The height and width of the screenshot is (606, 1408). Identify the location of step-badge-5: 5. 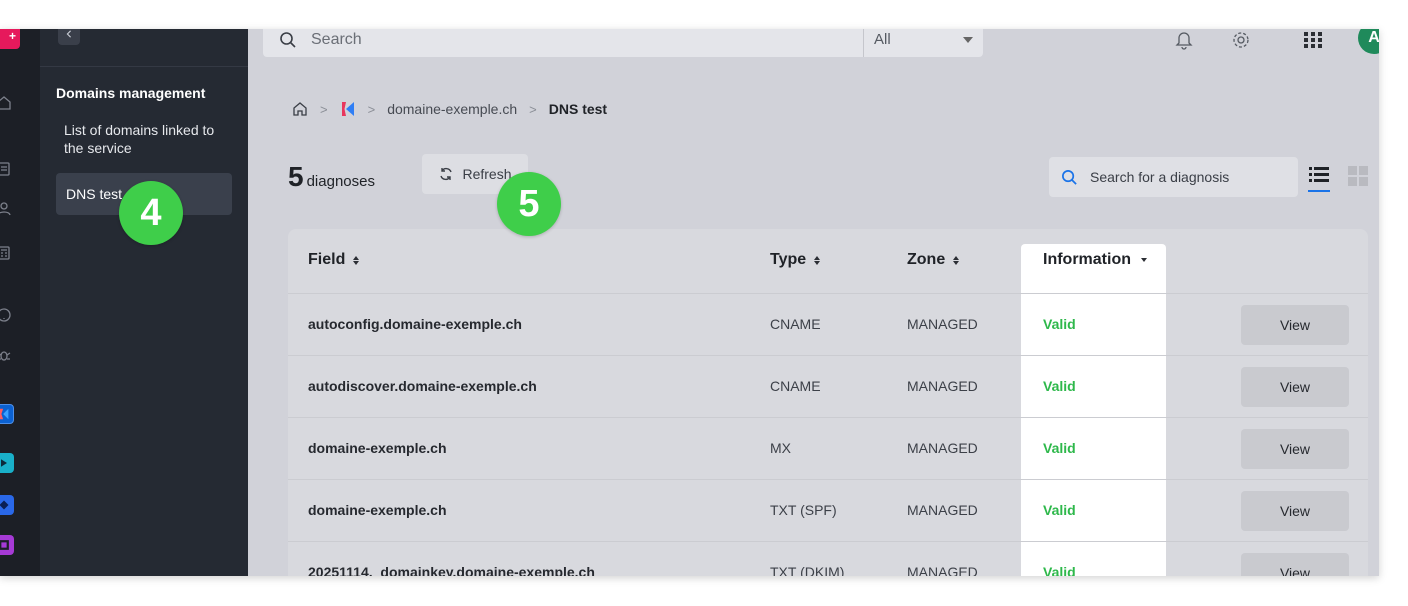
(529, 204).